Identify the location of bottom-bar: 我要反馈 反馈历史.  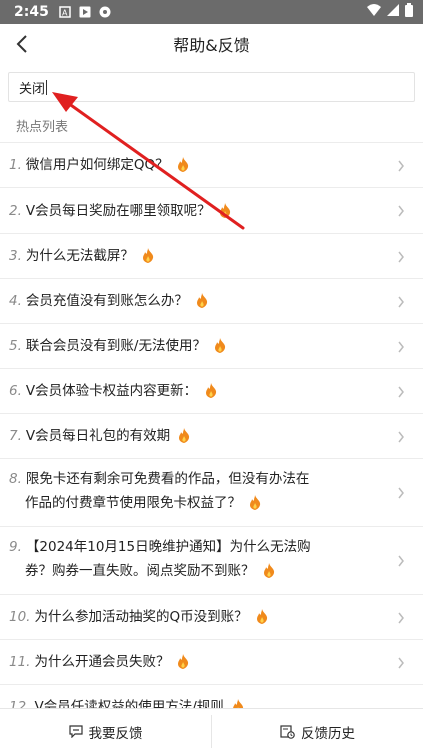
(211, 731).